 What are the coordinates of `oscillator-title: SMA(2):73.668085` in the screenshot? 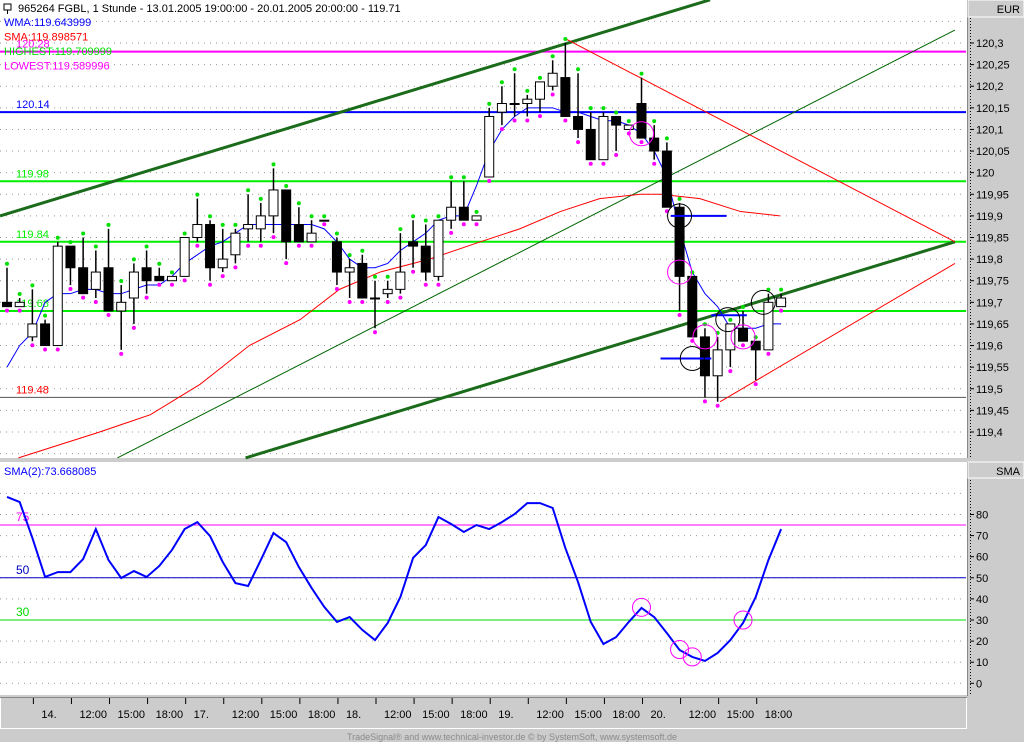 It's located at (50, 472).